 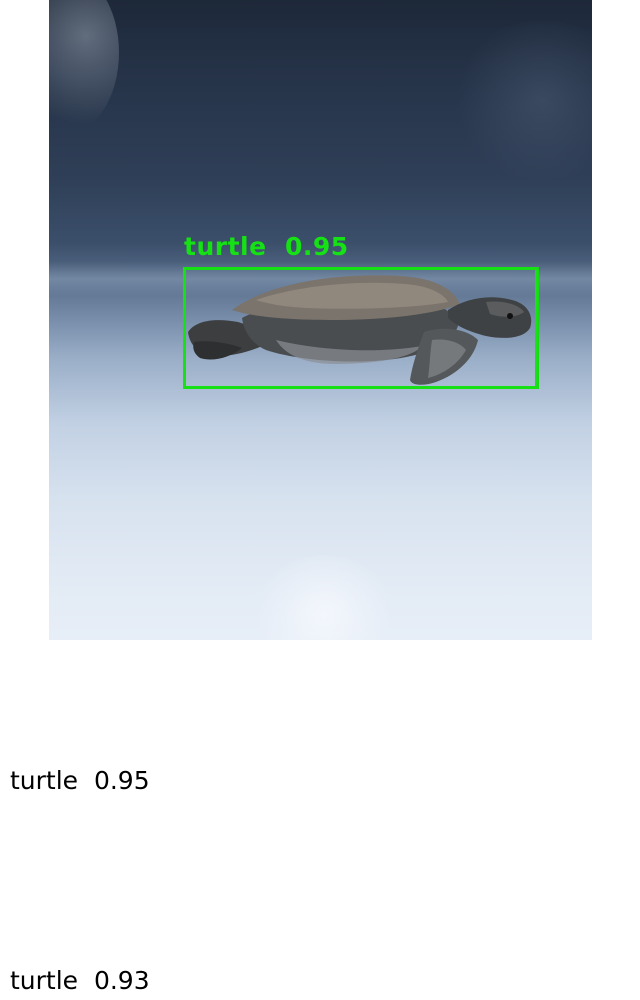 What do you see at coordinates (360, 328) in the screenshot?
I see `bounding-box` at bounding box center [360, 328].